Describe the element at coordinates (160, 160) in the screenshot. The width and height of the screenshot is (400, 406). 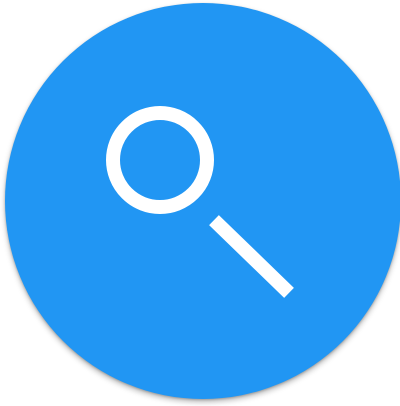
I see `search-icon-lens` at that location.